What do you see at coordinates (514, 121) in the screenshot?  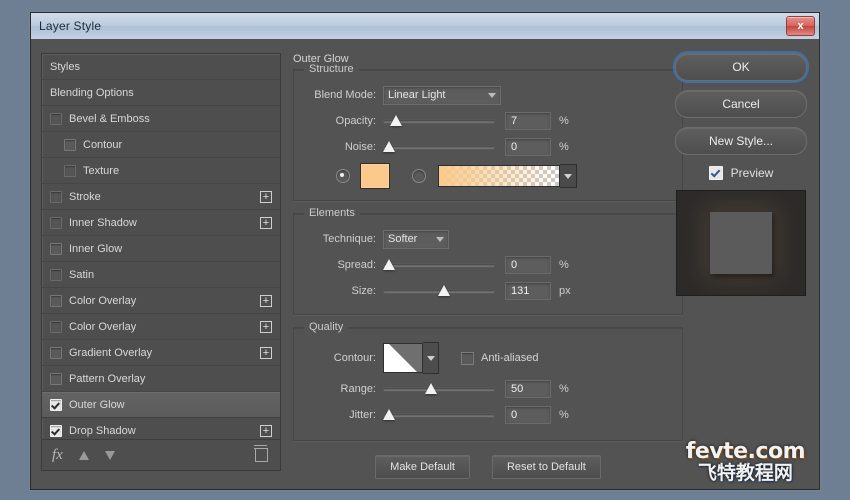 I see `opacity-value: 7` at bounding box center [514, 121].